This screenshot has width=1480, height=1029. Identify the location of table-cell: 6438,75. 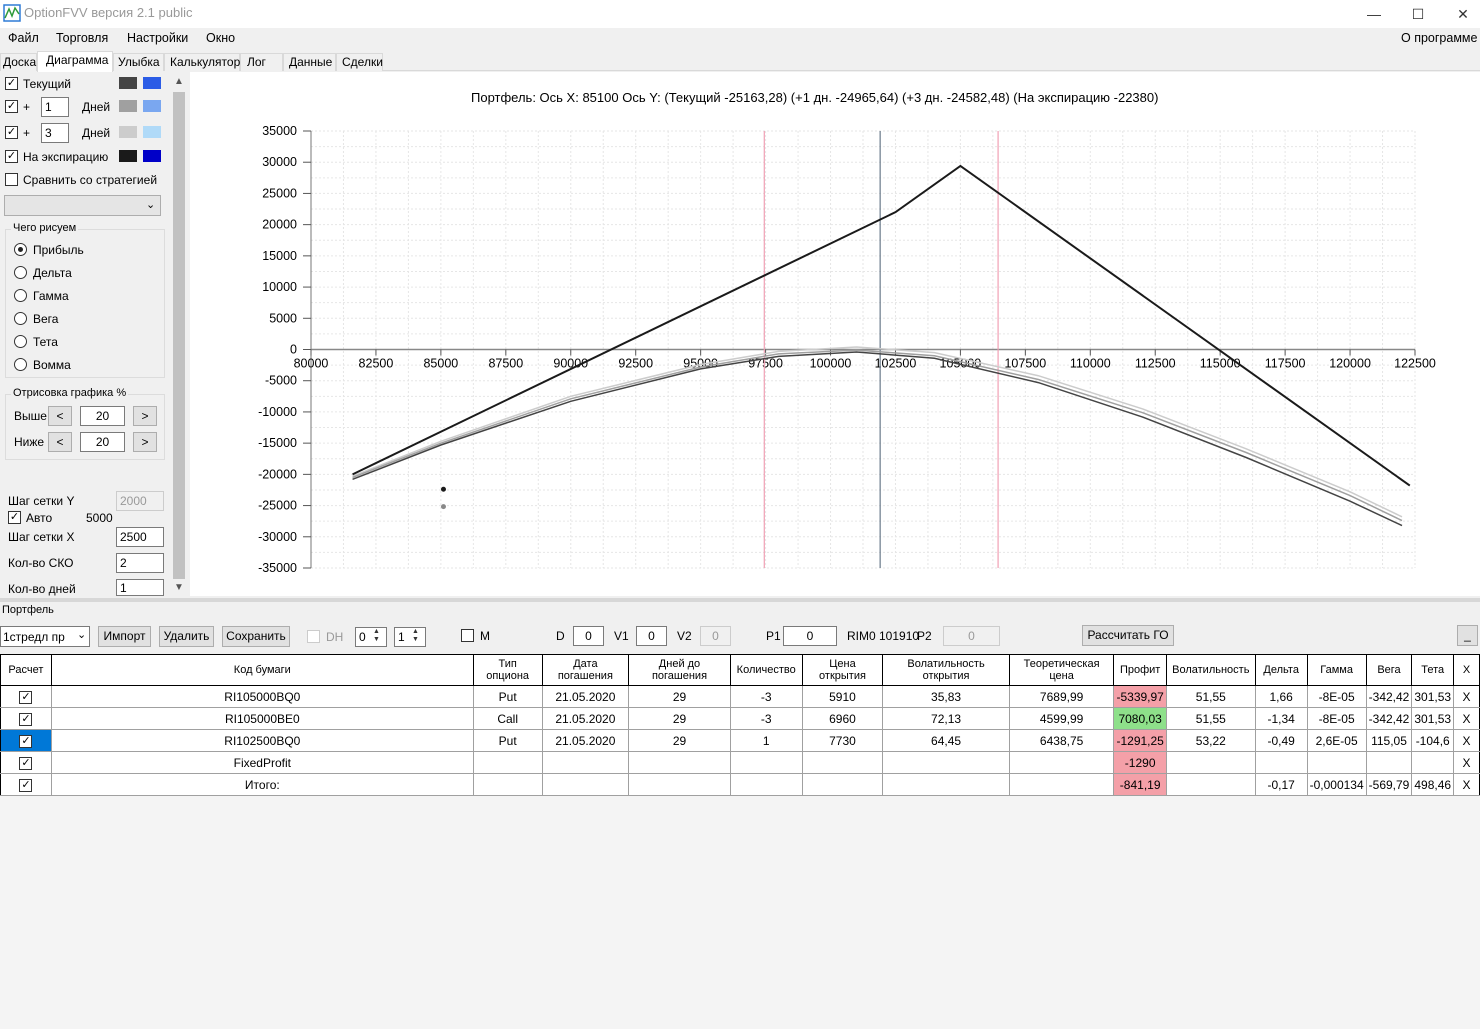
(1061, 740).